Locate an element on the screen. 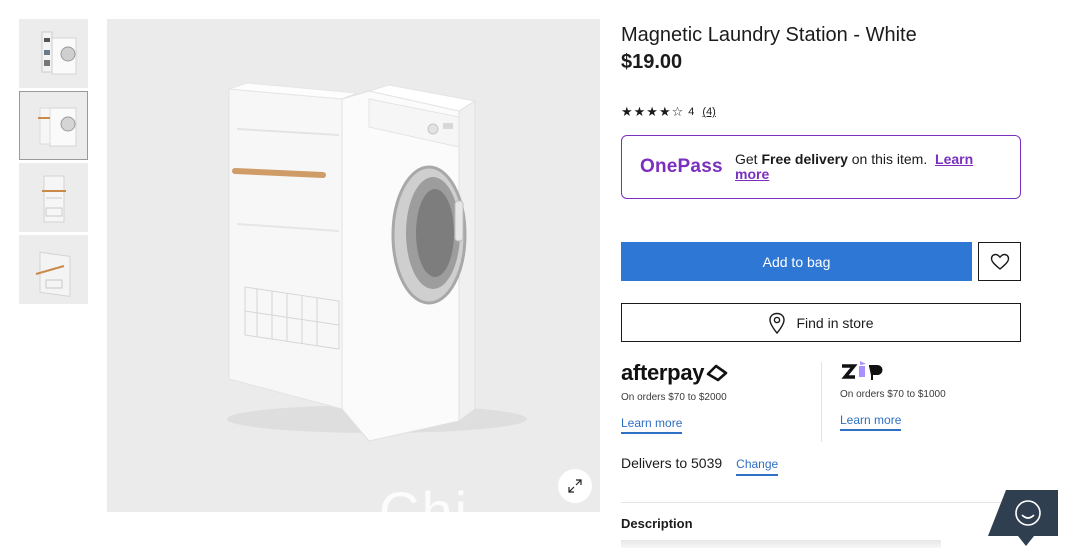 The width and height of the screenshot is (1080, 548). afterpay-note: On orders $70 to $2000 is located at coordinates (674, 397).